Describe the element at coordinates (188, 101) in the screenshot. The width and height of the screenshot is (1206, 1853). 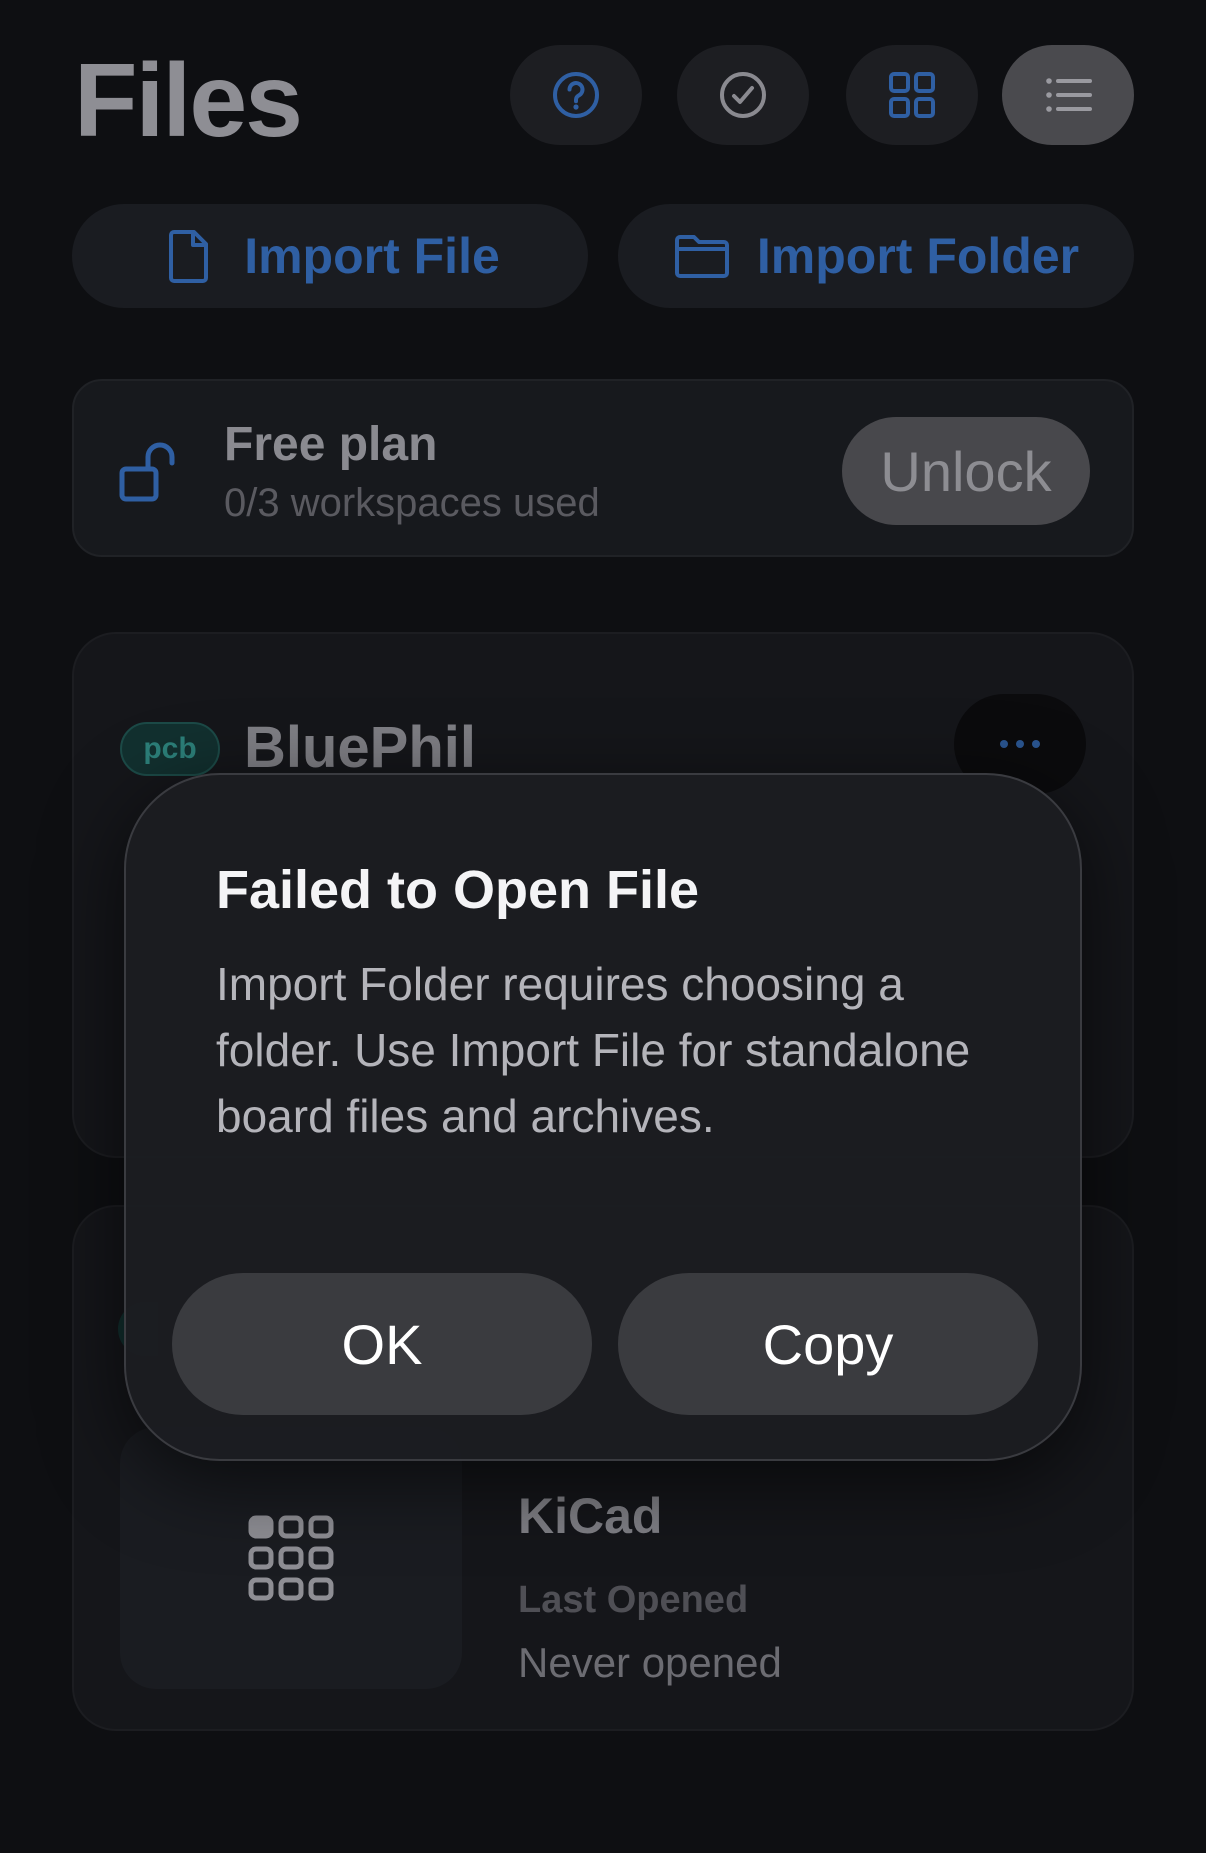
I see `page-title: Files` at that location.